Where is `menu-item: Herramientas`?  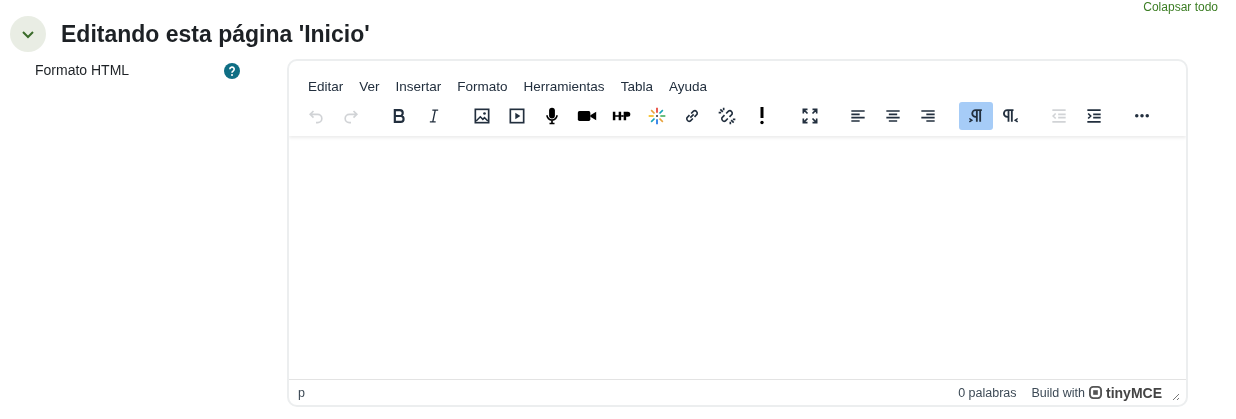 menu-item: Herramientas is located at coordinates (564, 86).